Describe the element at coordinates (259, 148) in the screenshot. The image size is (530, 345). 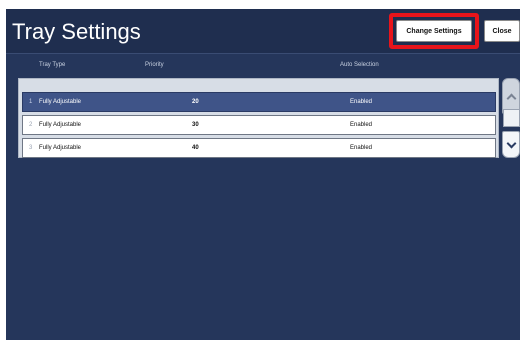
I see `tray-row: 3 Fully Adjustable 40 Enabled` at that location.